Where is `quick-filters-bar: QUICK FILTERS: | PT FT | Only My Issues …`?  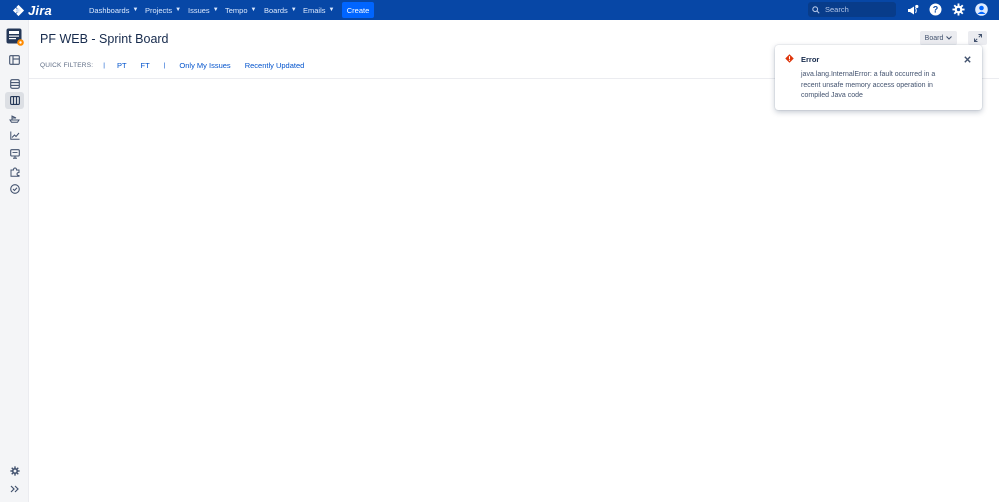 quick-filters-bar: QUICK FILTERS: | PT FT | Only My Issues … is located at coordinates (179, 65).